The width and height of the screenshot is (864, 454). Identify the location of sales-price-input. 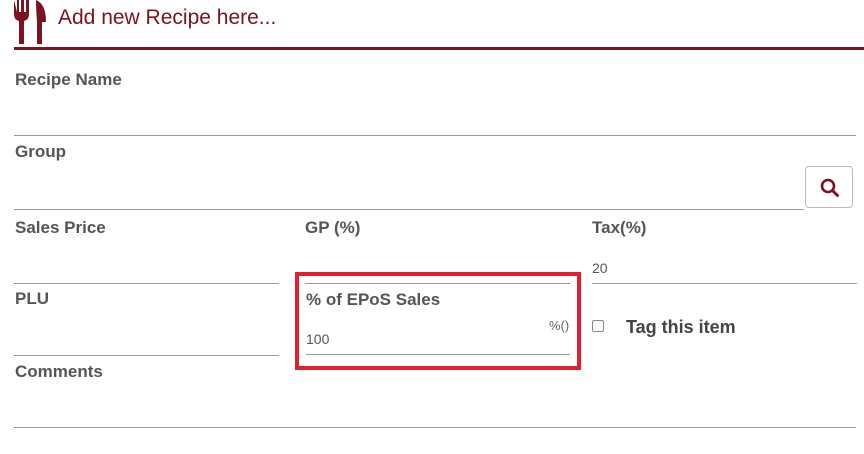
(146, 271).